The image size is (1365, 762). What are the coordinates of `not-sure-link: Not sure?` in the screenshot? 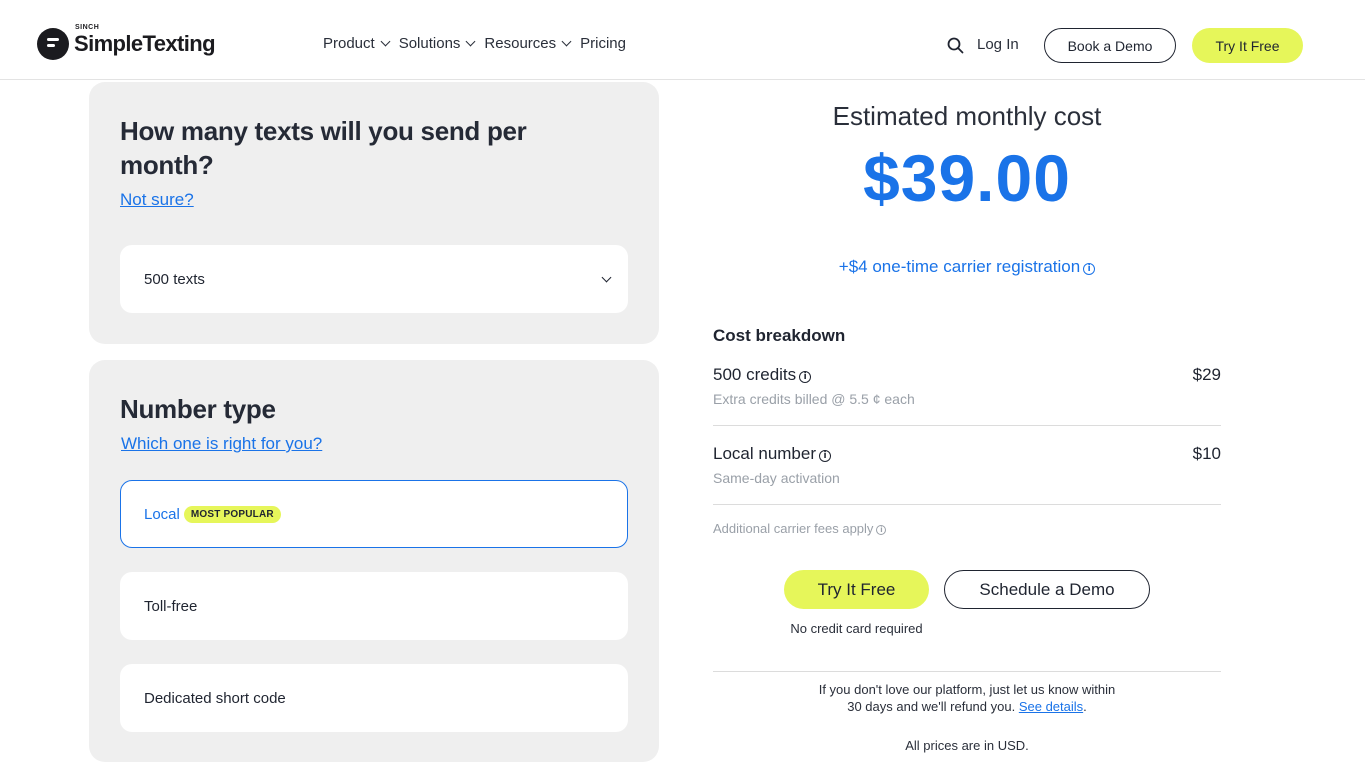 It's located at (157, 200).